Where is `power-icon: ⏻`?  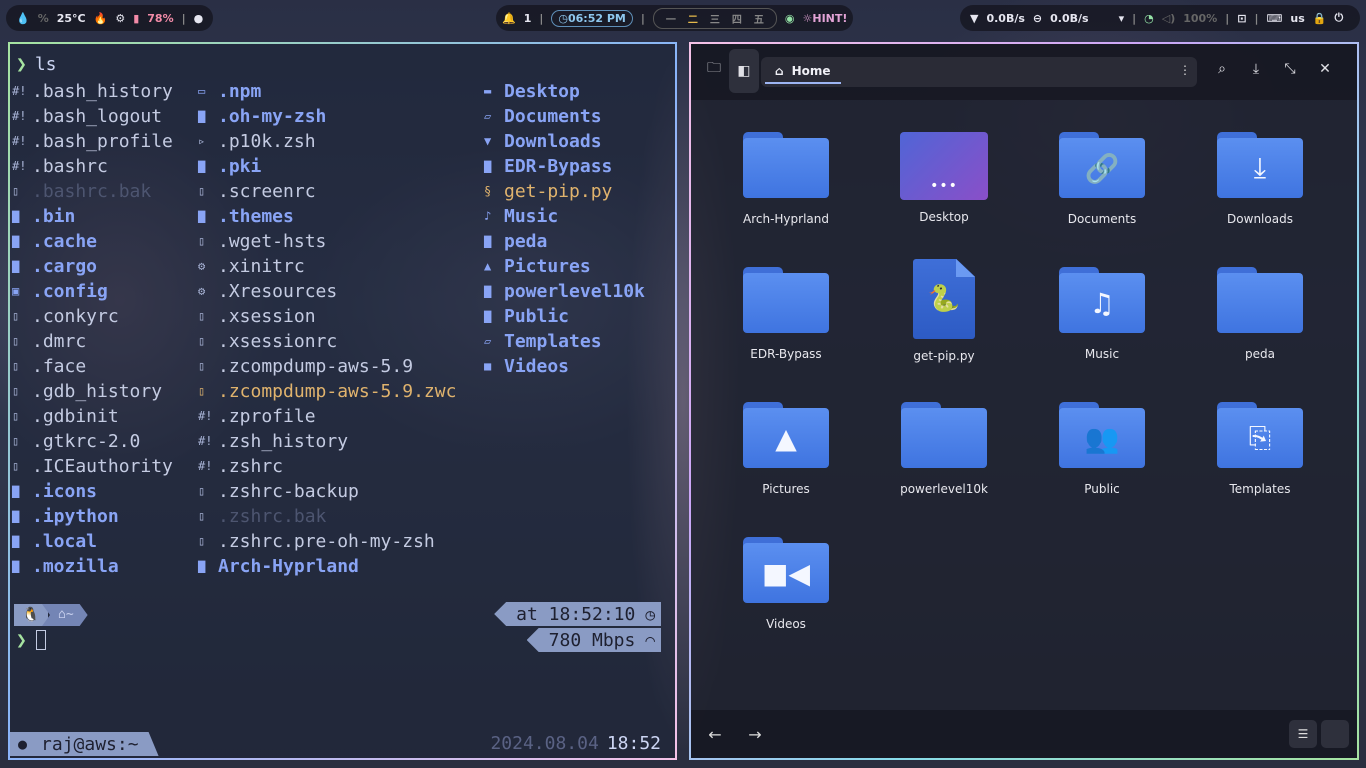 power-icon: ⏻ is located at coordinates (1338, 18).